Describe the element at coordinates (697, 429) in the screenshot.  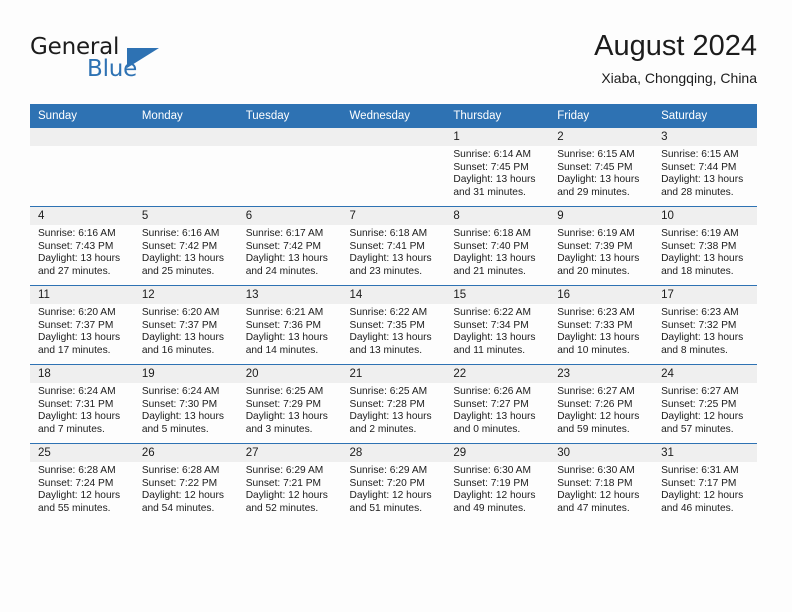
I see `day-detail-line: and 57 minutes.` at that location.